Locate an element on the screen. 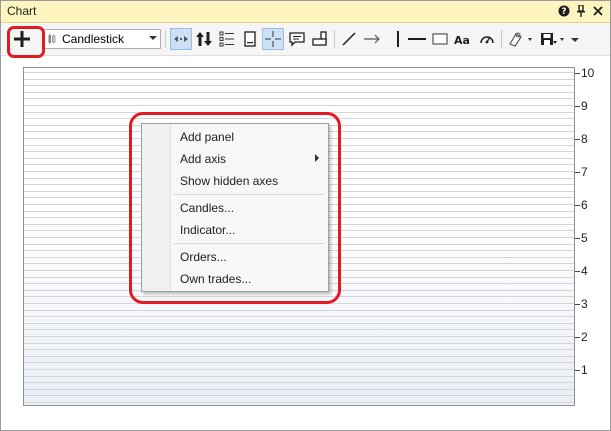 The image size is (611, 431). svg-text: Aa is located at coordinates (462, 39).